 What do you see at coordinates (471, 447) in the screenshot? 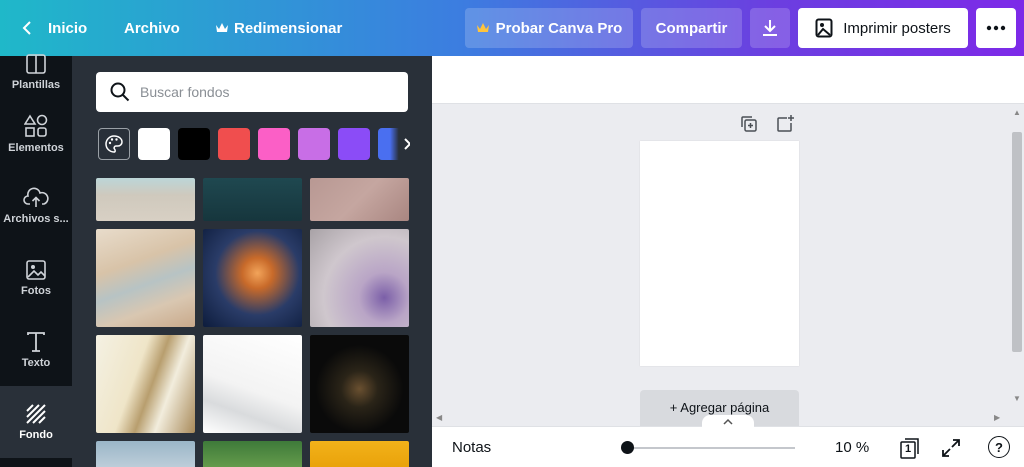
I see `notes-button: Notas` at bounding box center [471, 447].